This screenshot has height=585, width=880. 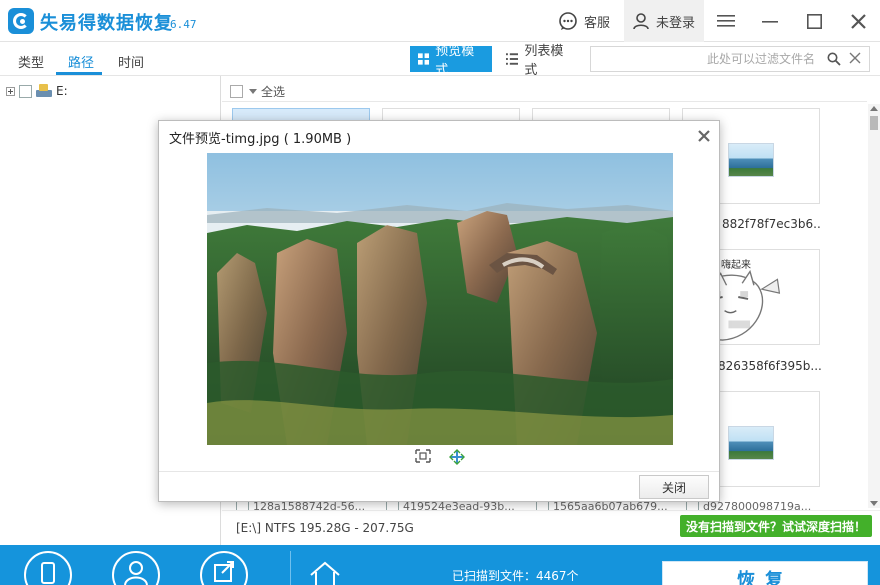 I want to click on deep-scan-link: 没有扫描到文件？试试深度扫描！, so click(x=776, y=526).